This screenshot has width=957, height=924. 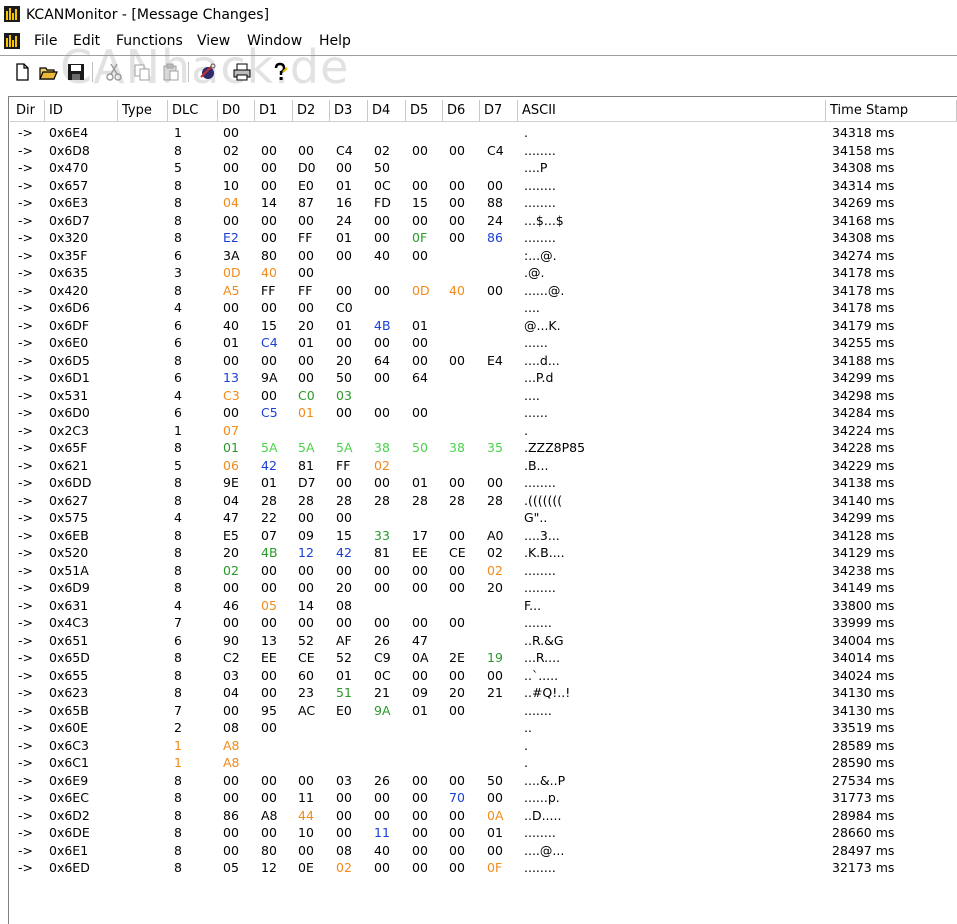 What do you see at coordinates (387, 110) in the screenshot?
I see `column-header-d4: D4` at bounding box center [387, 110].